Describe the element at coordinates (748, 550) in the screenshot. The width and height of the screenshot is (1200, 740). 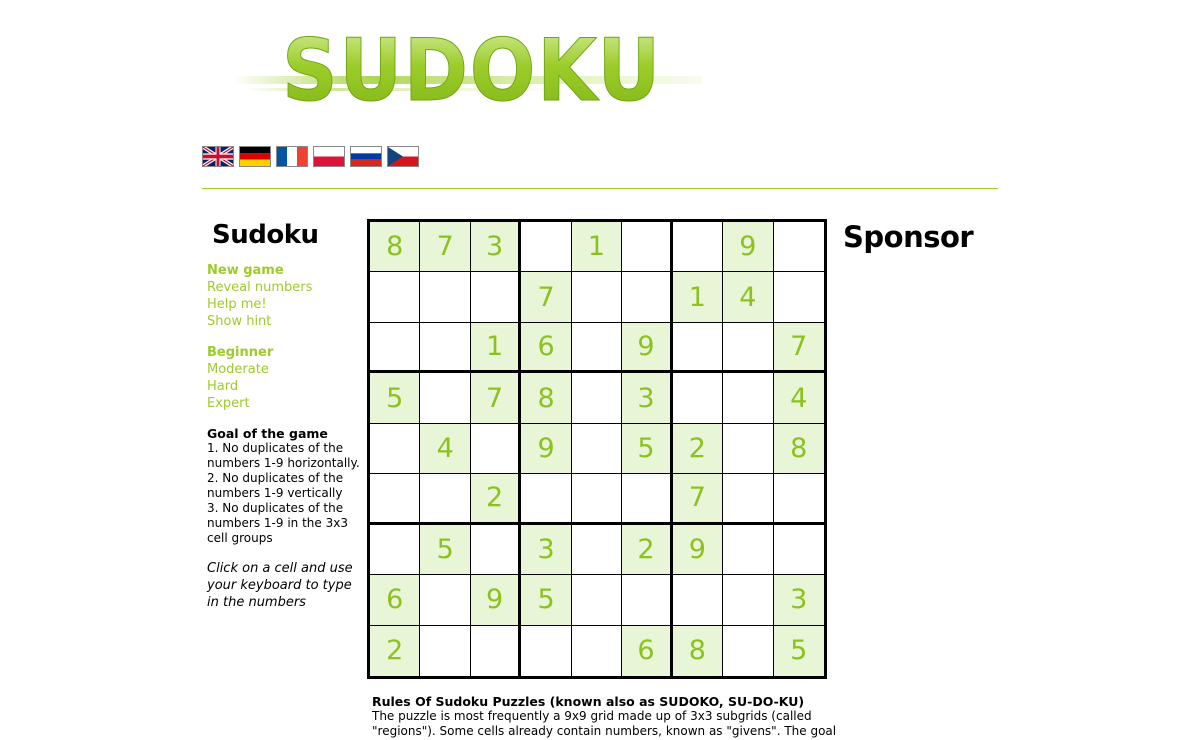
I see `sudoku-cell-r7c8` at that location.